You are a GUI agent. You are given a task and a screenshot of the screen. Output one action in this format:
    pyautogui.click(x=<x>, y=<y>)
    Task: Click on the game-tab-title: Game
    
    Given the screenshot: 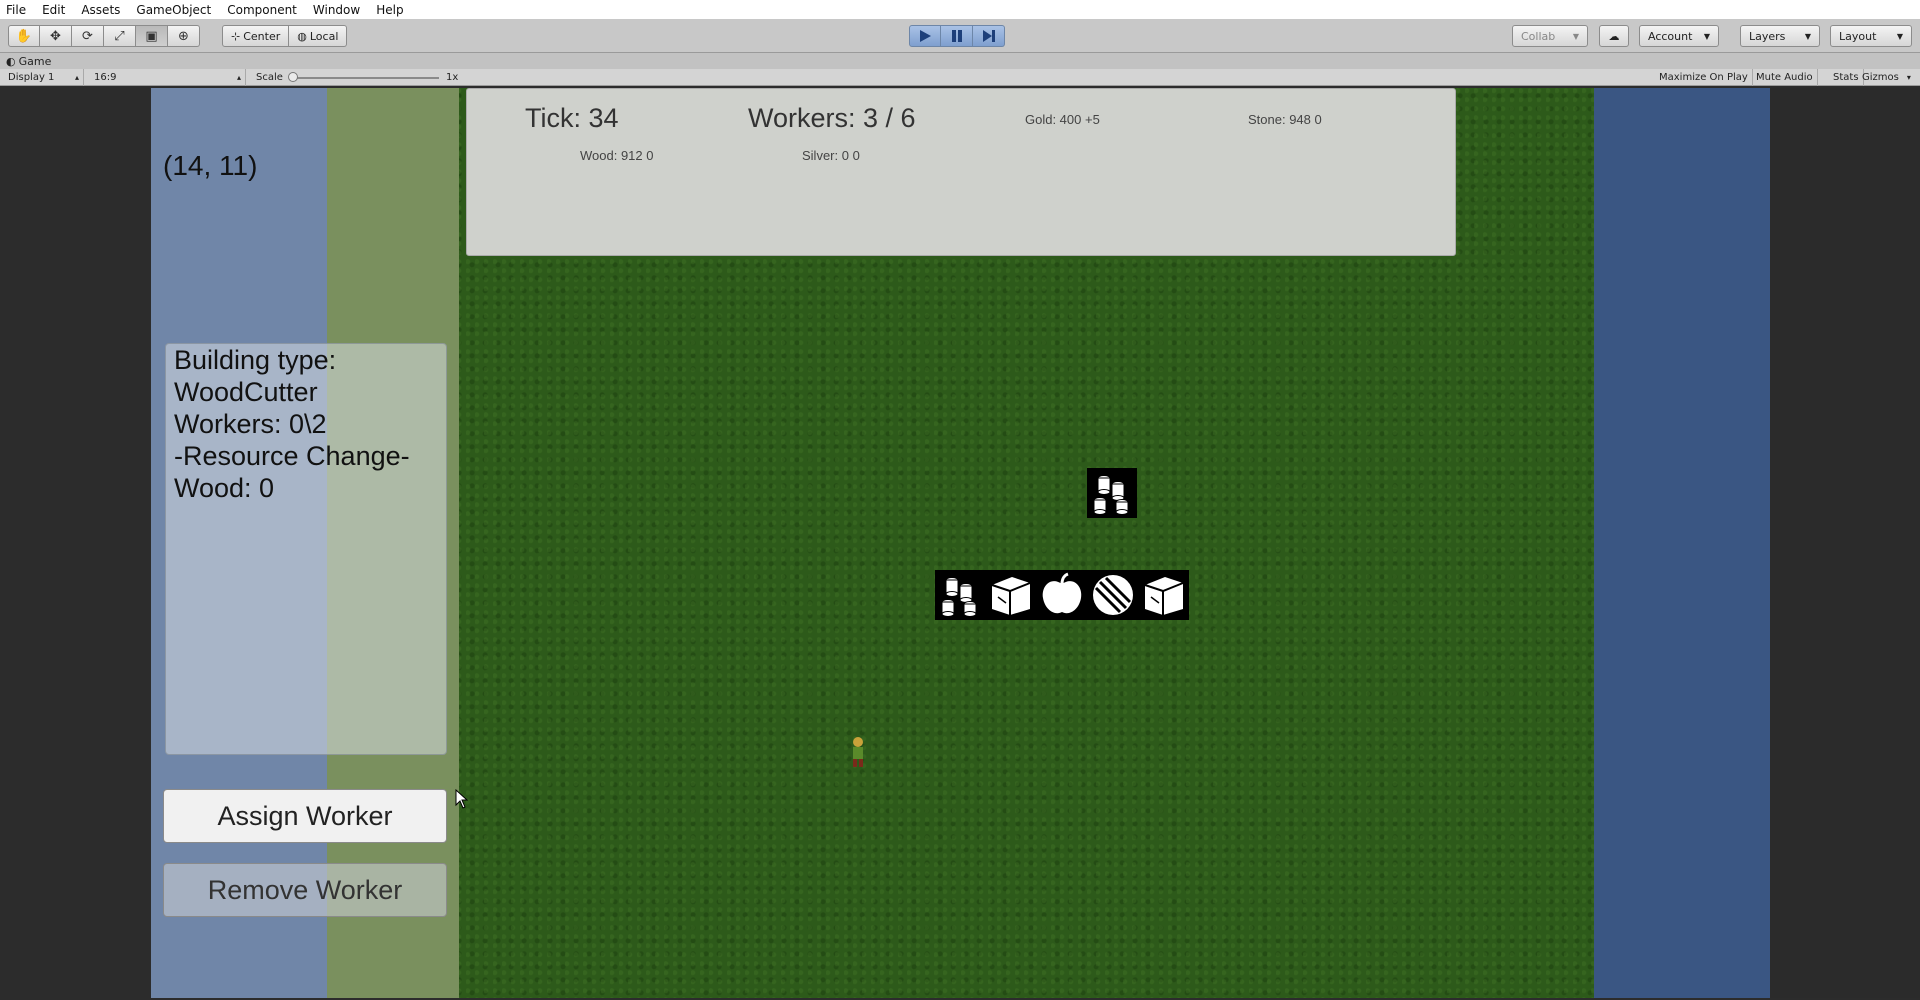 What is the action you would take?
    pyautogui.click(x=35, y=61)
    